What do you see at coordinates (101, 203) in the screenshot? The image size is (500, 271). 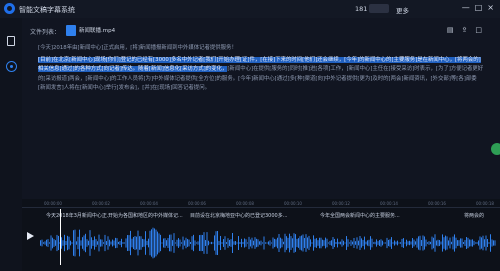 I see `time-tick: 00:00:02` at bounding box center [101, 203].